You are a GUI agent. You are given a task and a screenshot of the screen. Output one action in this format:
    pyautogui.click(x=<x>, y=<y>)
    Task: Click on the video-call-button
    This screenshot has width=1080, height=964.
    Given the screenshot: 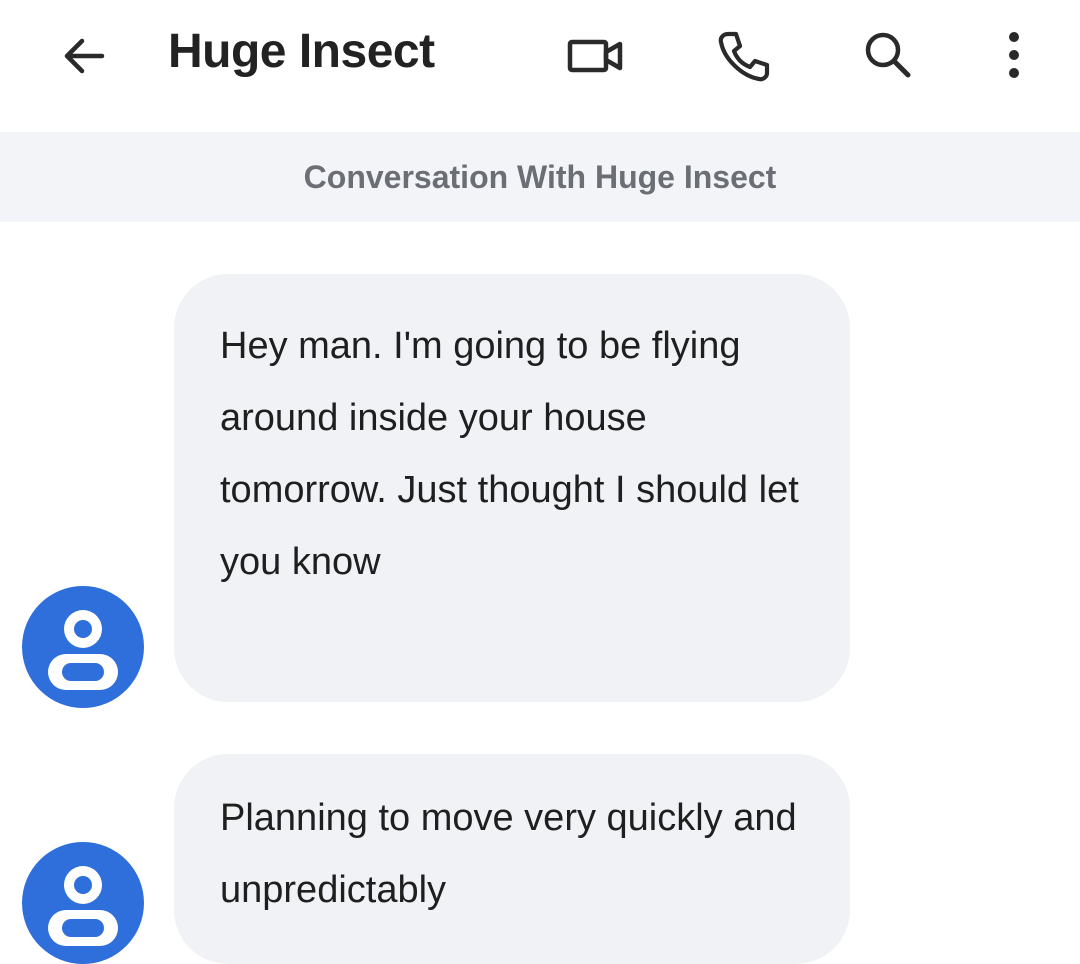 What is the action you would take?
    pyautogui.click(x=596, y=56)
    